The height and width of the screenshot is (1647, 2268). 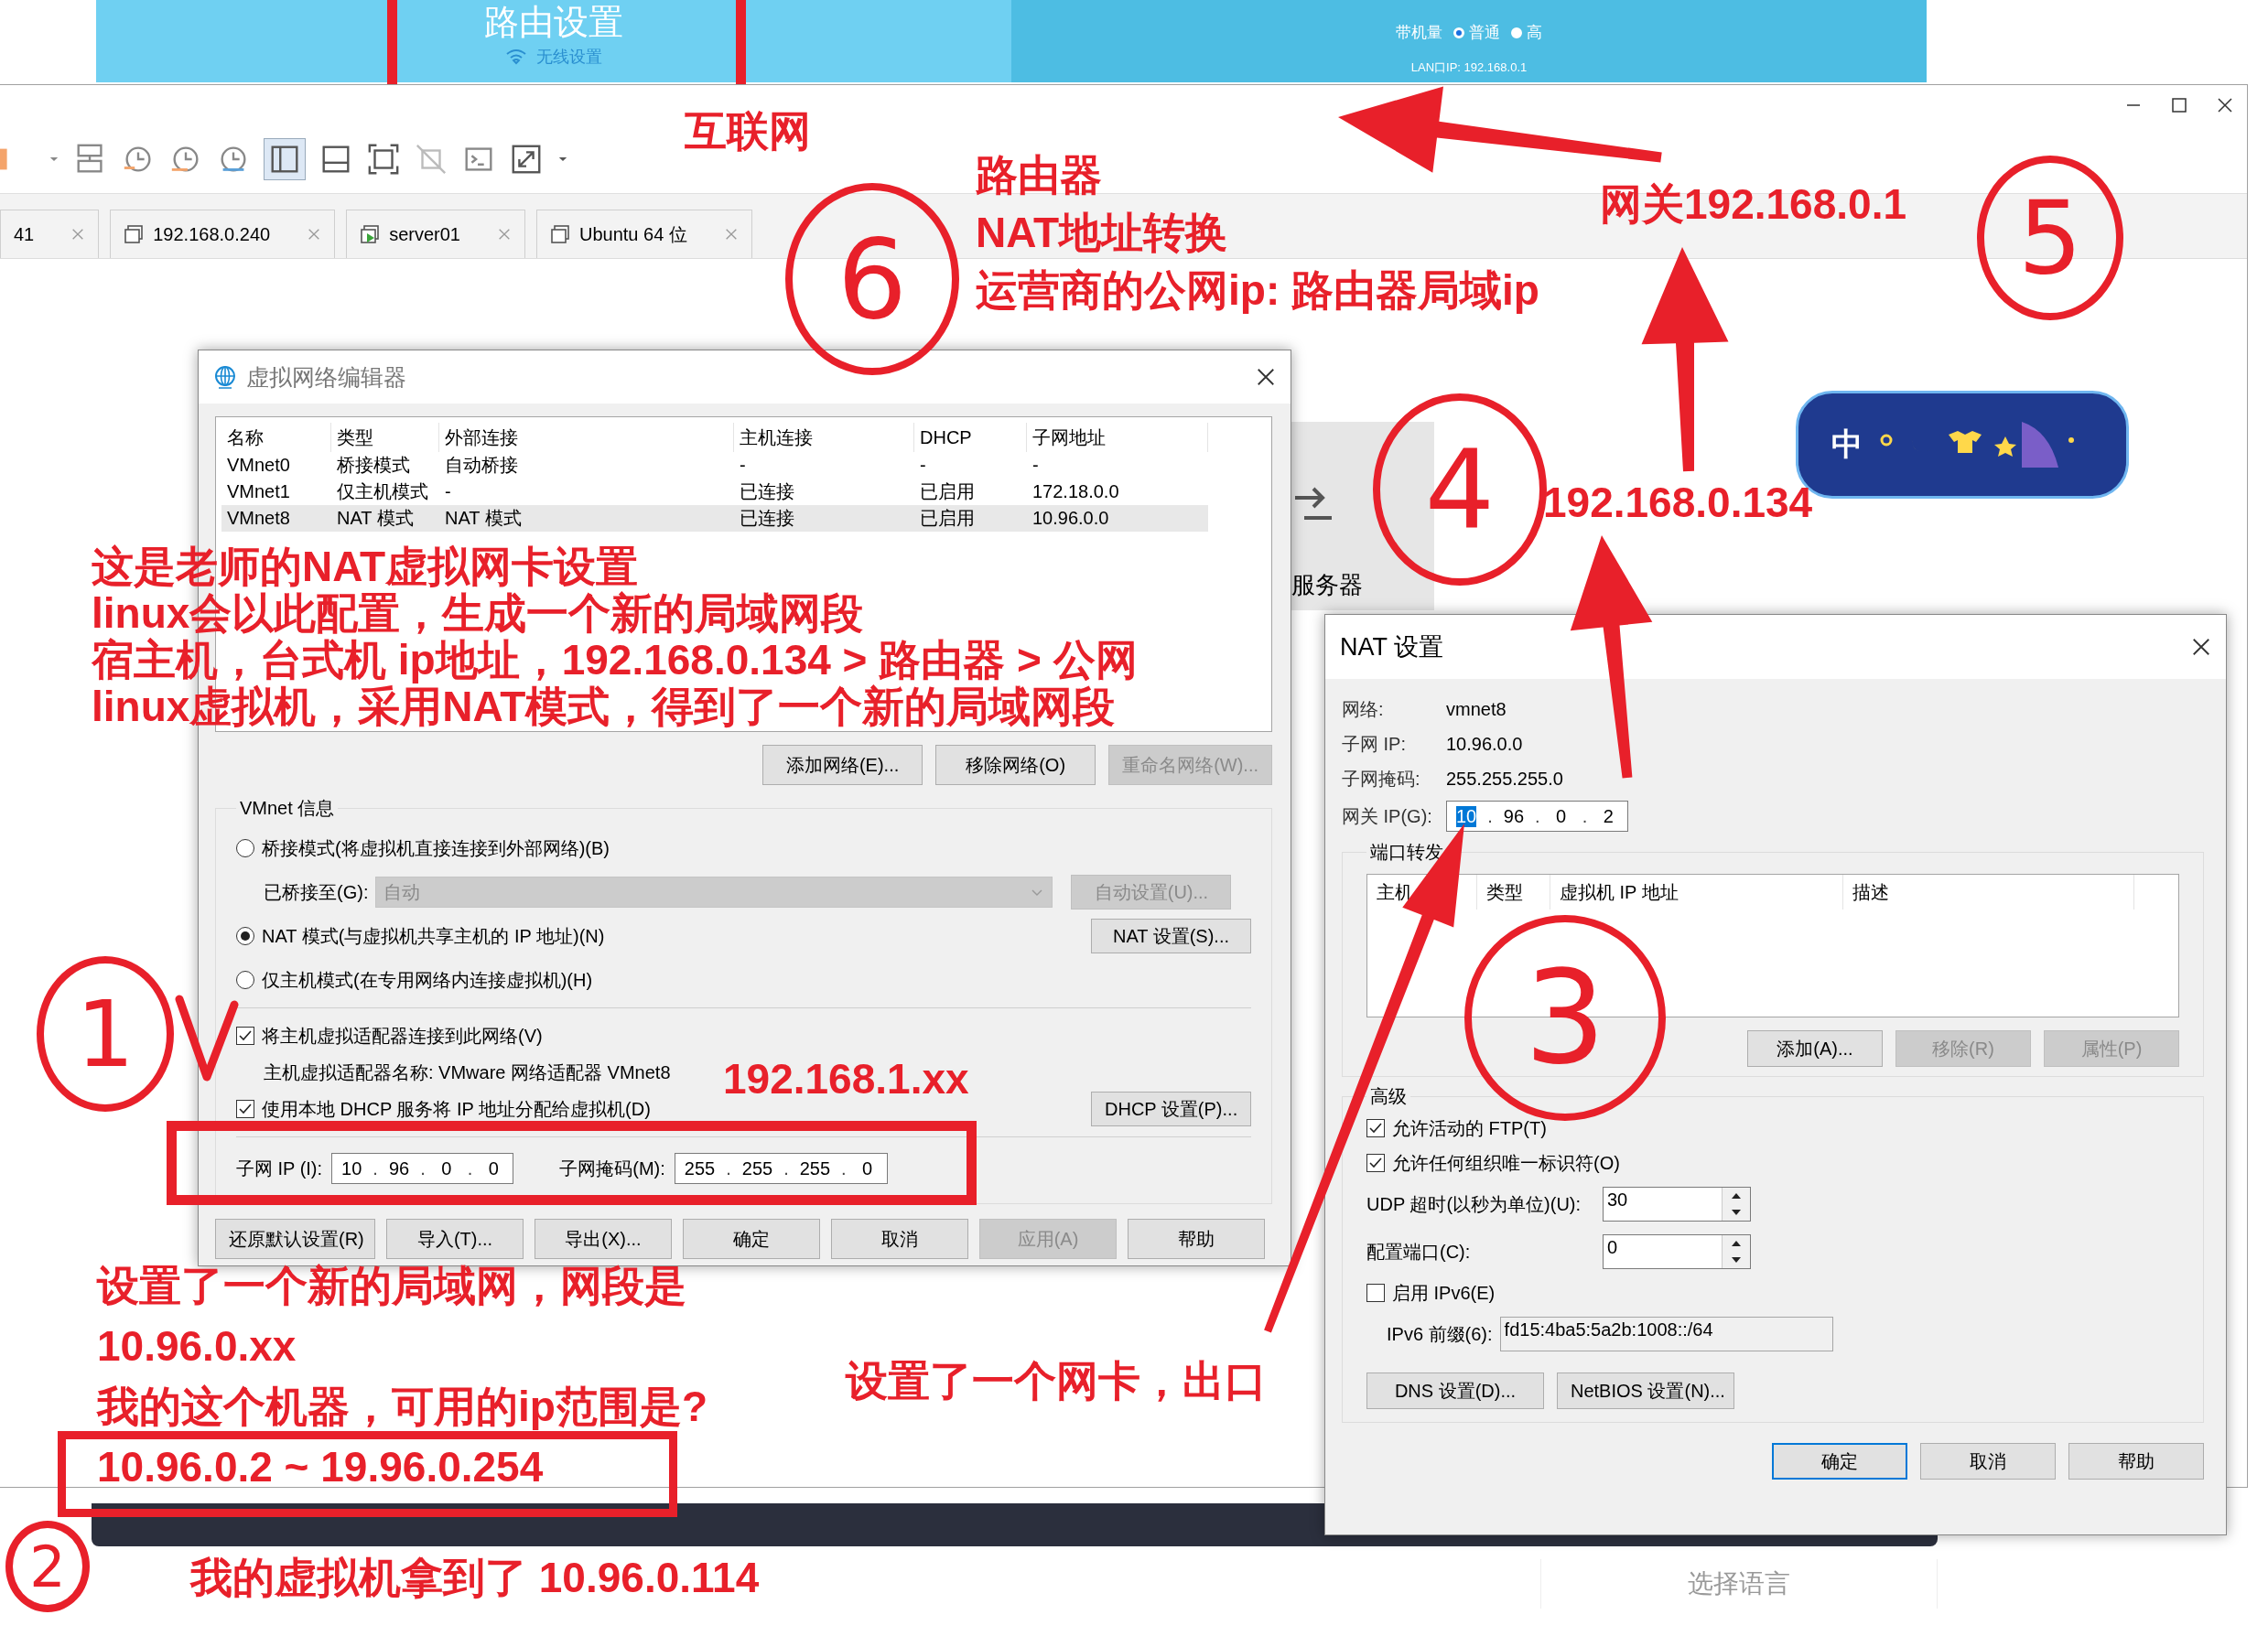 What do you see at coordinates (1619, 892) in the screenshot?
I see `column-header: 虚拟机 IP 地址` at bounding box center [1619, 892].